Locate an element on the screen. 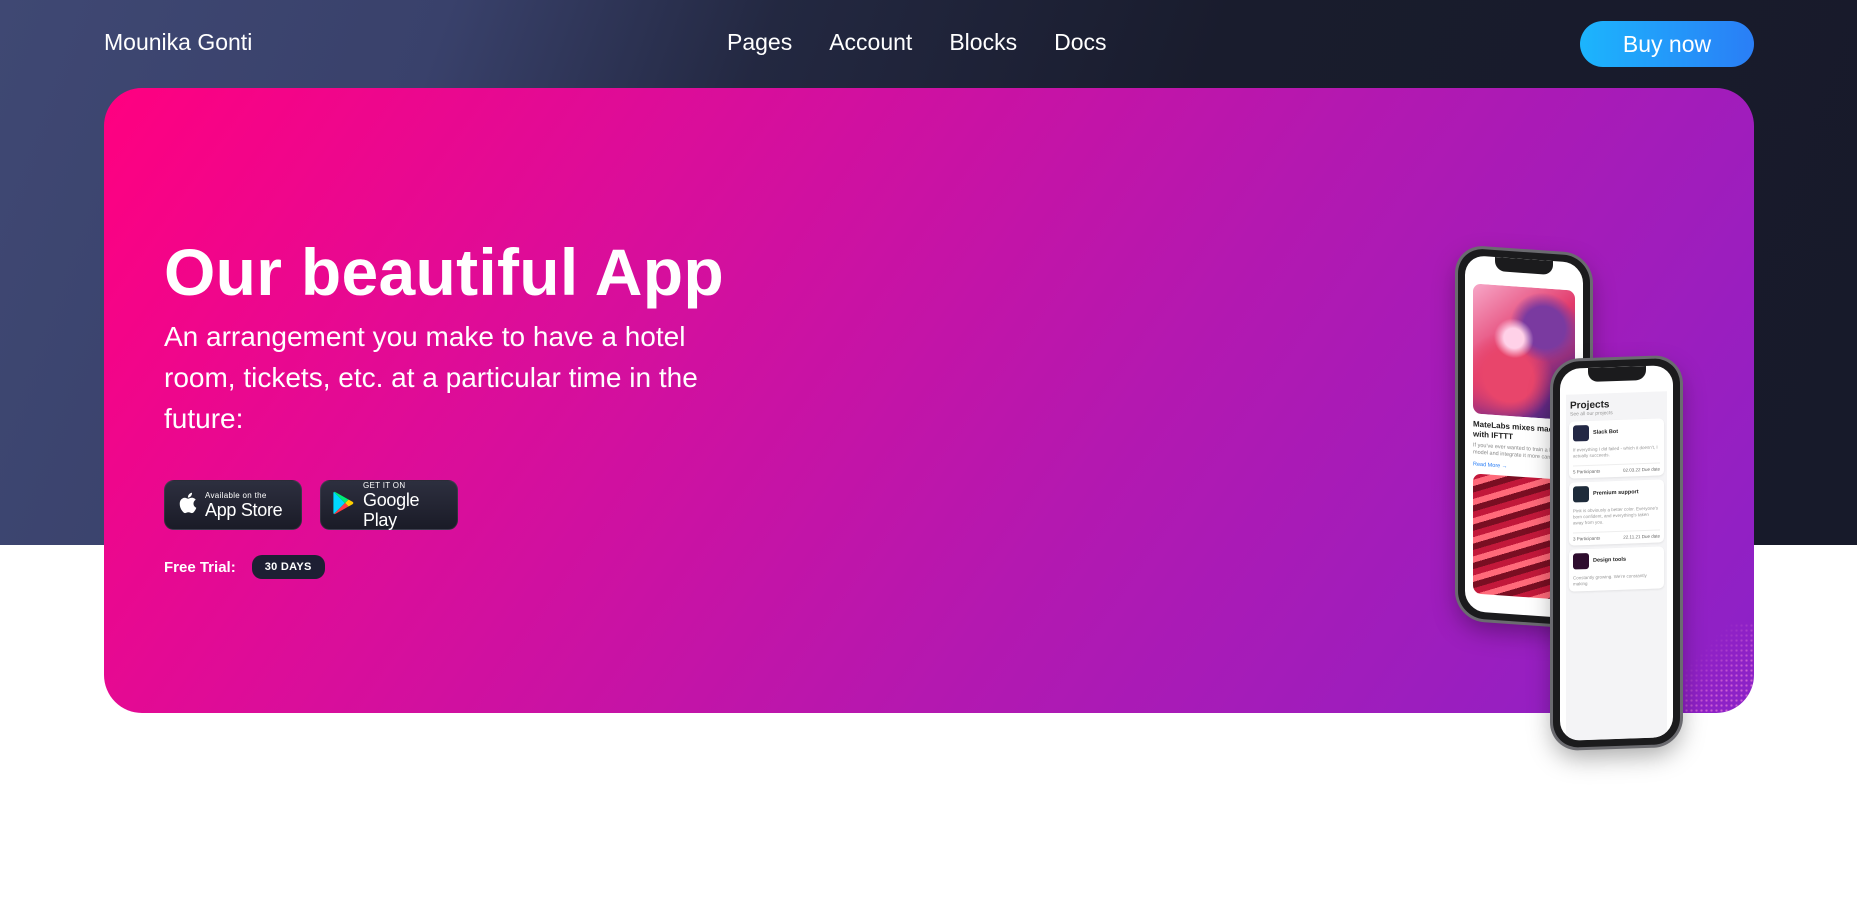 This screenshot has height=913, width=1857. xd-icon is located at coordinates (1581, 561).